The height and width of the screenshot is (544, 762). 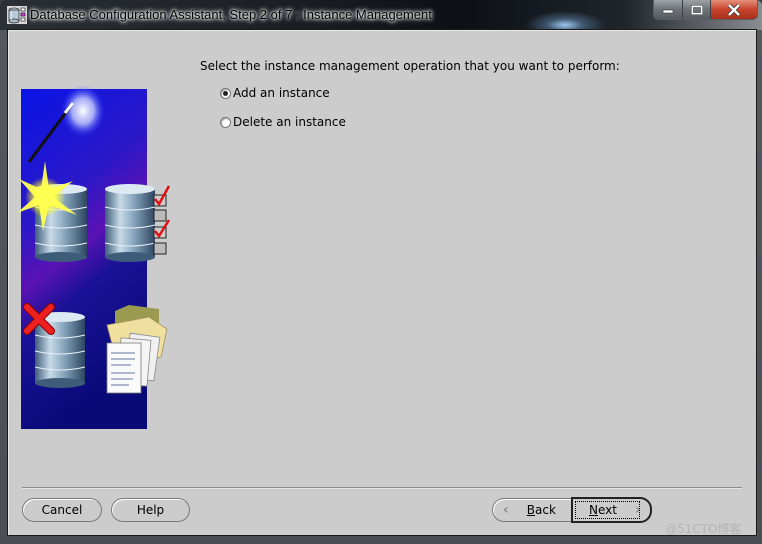 I want to click on radio-button, so click(x=225, y=122).